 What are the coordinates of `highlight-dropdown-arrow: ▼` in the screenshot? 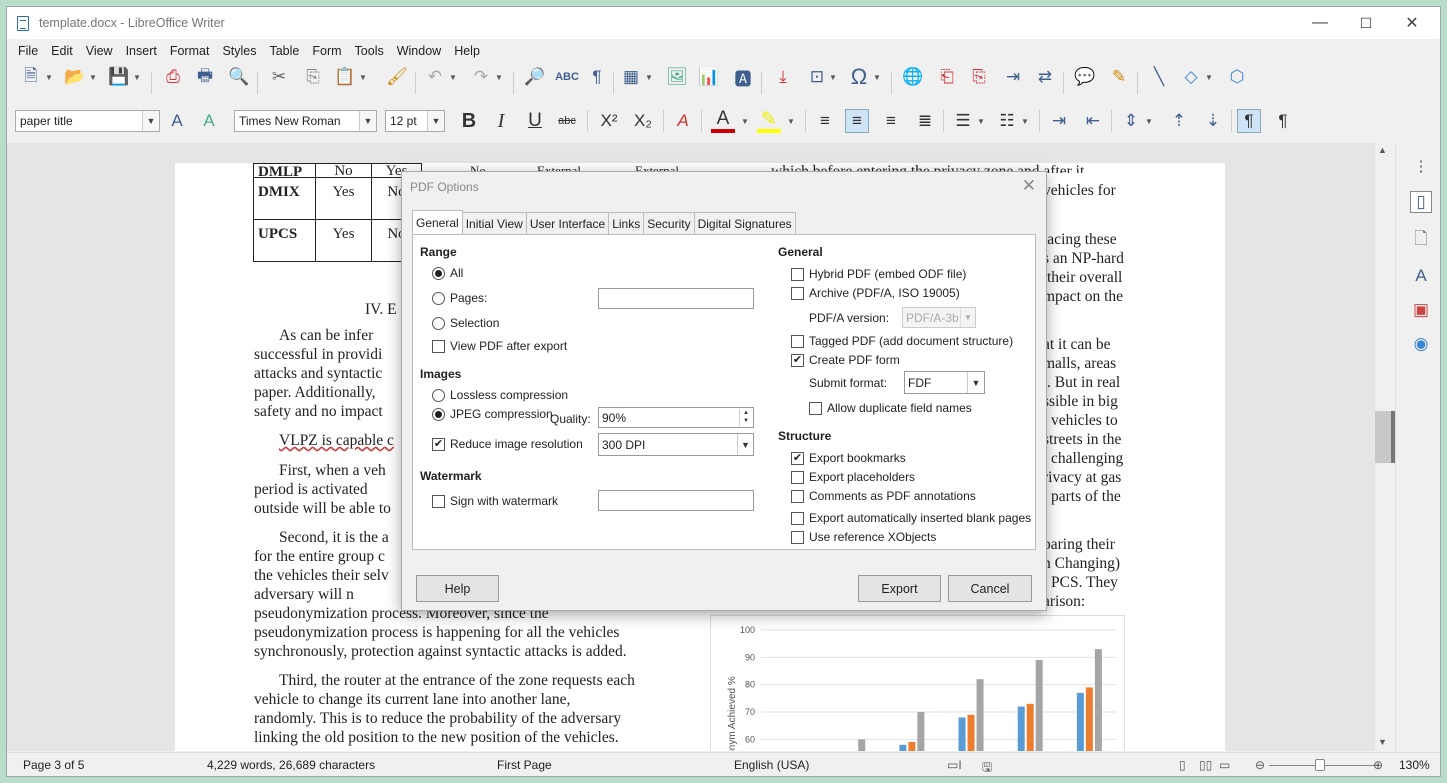 It's located at (791, 121).